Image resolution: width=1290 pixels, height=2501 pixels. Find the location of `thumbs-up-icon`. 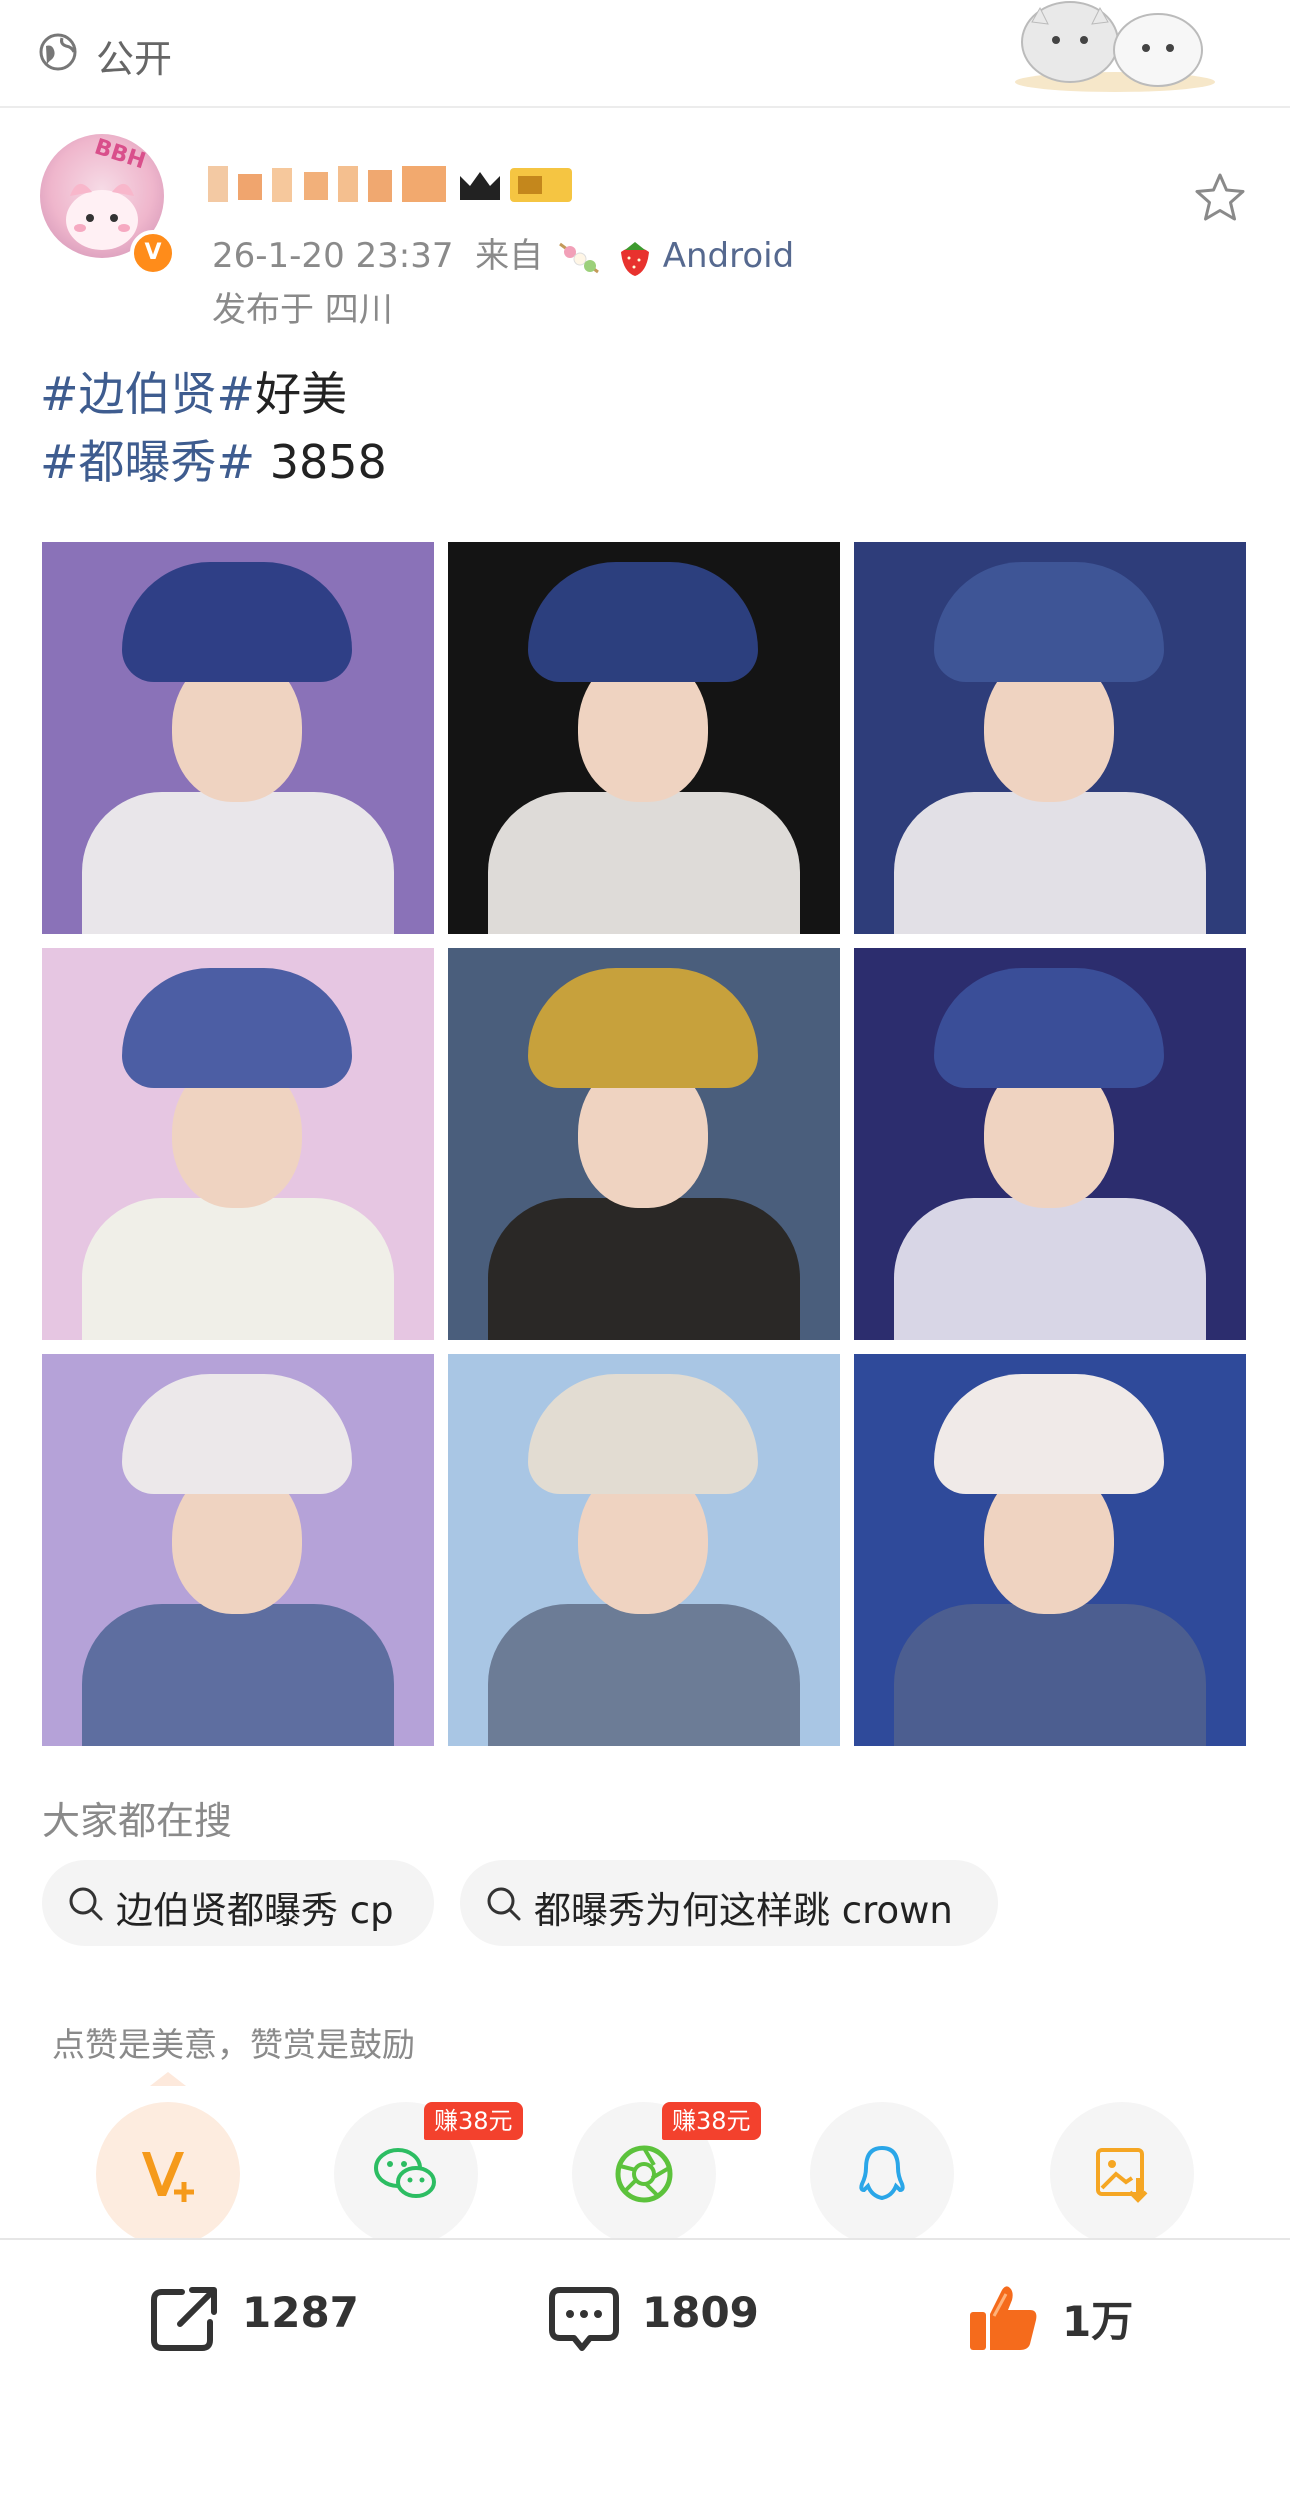

thumbs-up-icon is located at coordinates (1003, 2318).